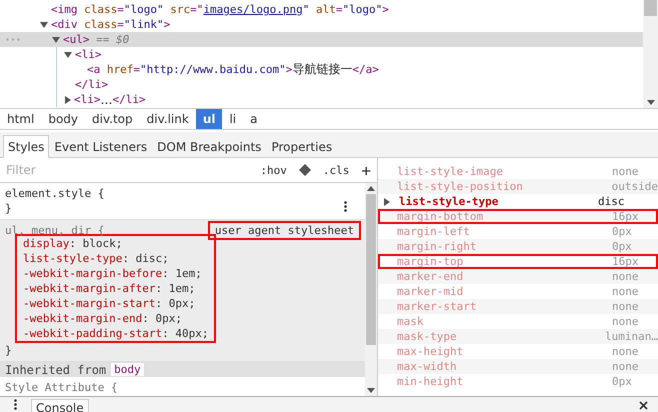 The width and height of the screenshot is (658, 412). What do you see at coordinates (102, 318) in the screenshot?
I see `css-declaration: -webkit-margin-end: 0px;` at bounding box center [102, 318].